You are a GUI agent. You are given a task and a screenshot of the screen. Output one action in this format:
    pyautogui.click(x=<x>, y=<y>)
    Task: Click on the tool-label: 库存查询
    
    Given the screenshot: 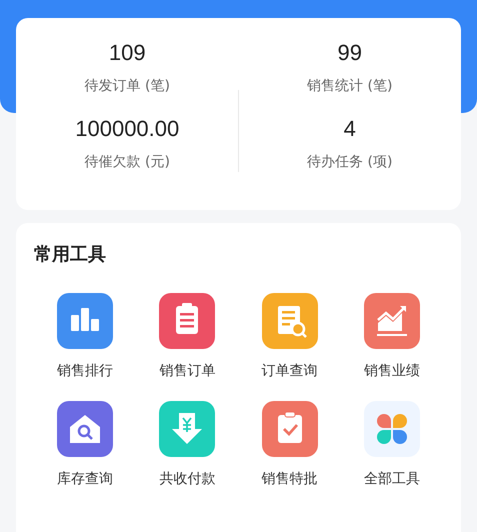 What is the action you would take?
    pyautogui.click(x=85, y=479)
    